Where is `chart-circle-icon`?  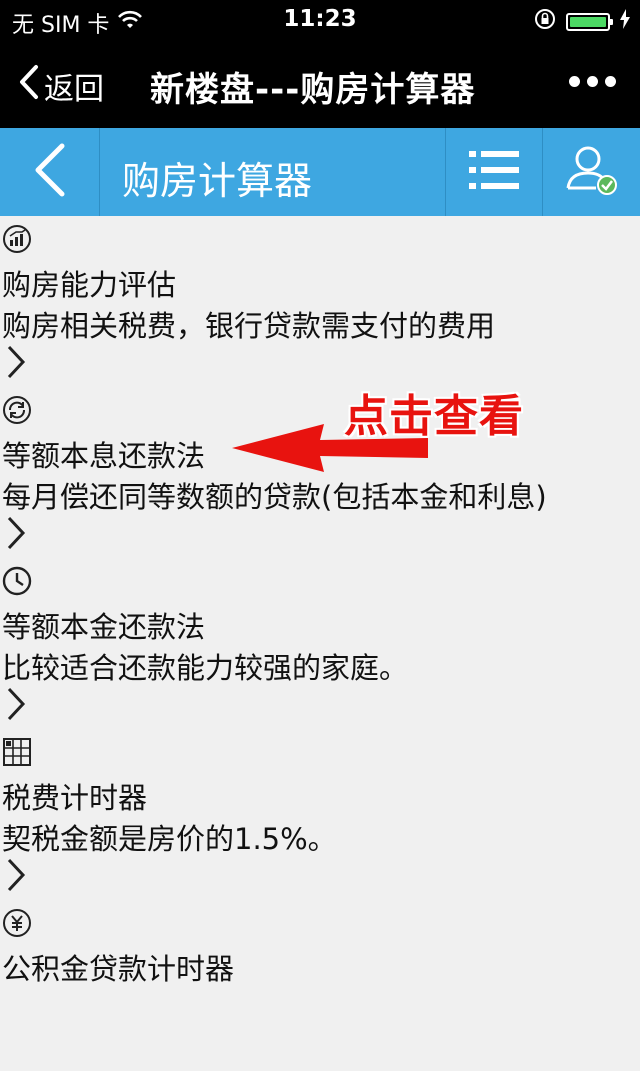
chart-circle-icon is located at coordinates (17, 239).